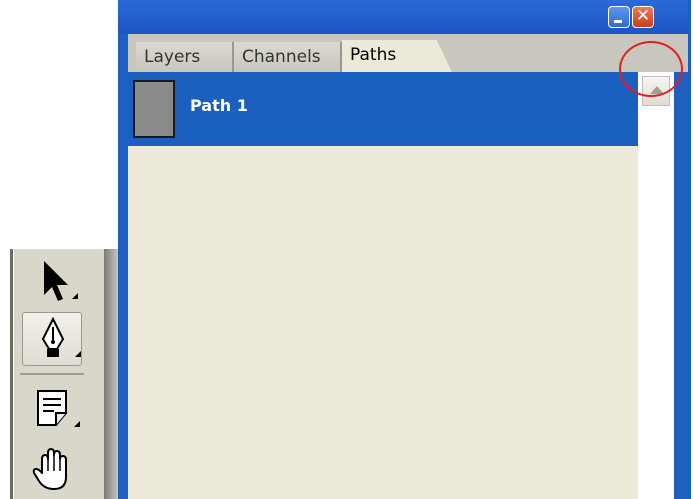 The height and width of the screenshot is (499, 693). I want to click on vertical-scrollbar, so click(656, 285).